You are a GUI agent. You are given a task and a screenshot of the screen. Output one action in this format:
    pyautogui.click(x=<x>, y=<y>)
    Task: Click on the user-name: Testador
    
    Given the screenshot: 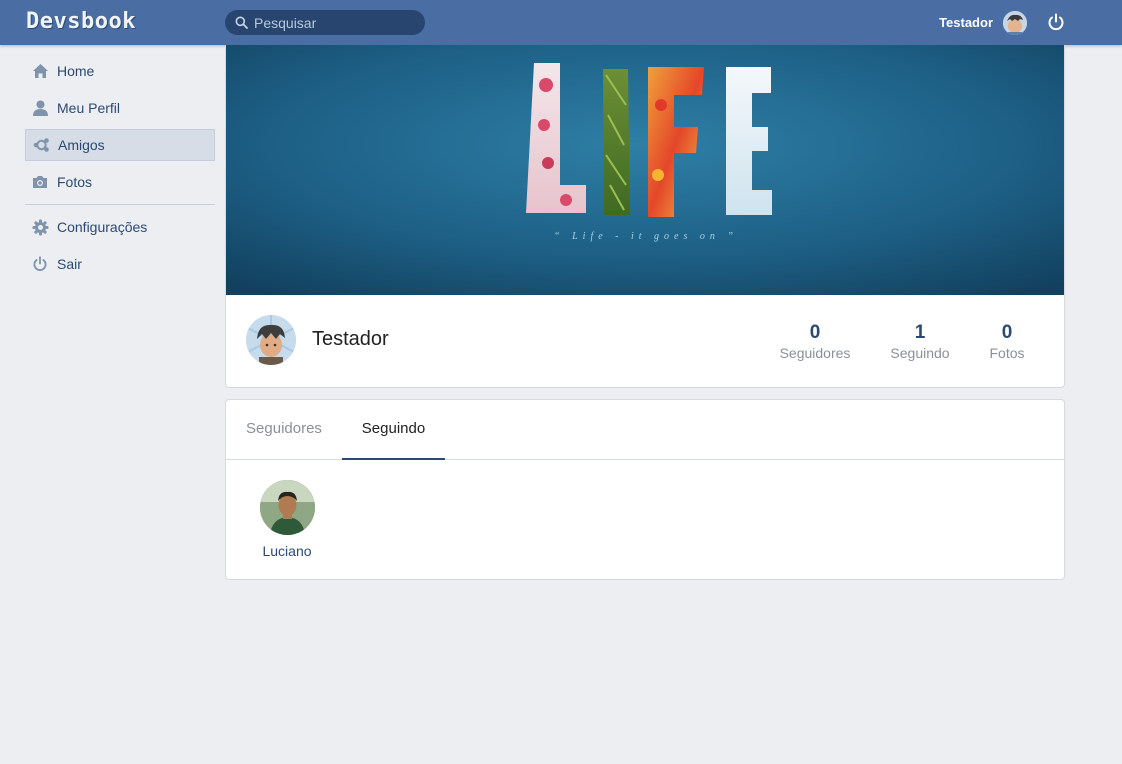 What is the action you would take?
    pyautogui.click(x=966, y=22)
    